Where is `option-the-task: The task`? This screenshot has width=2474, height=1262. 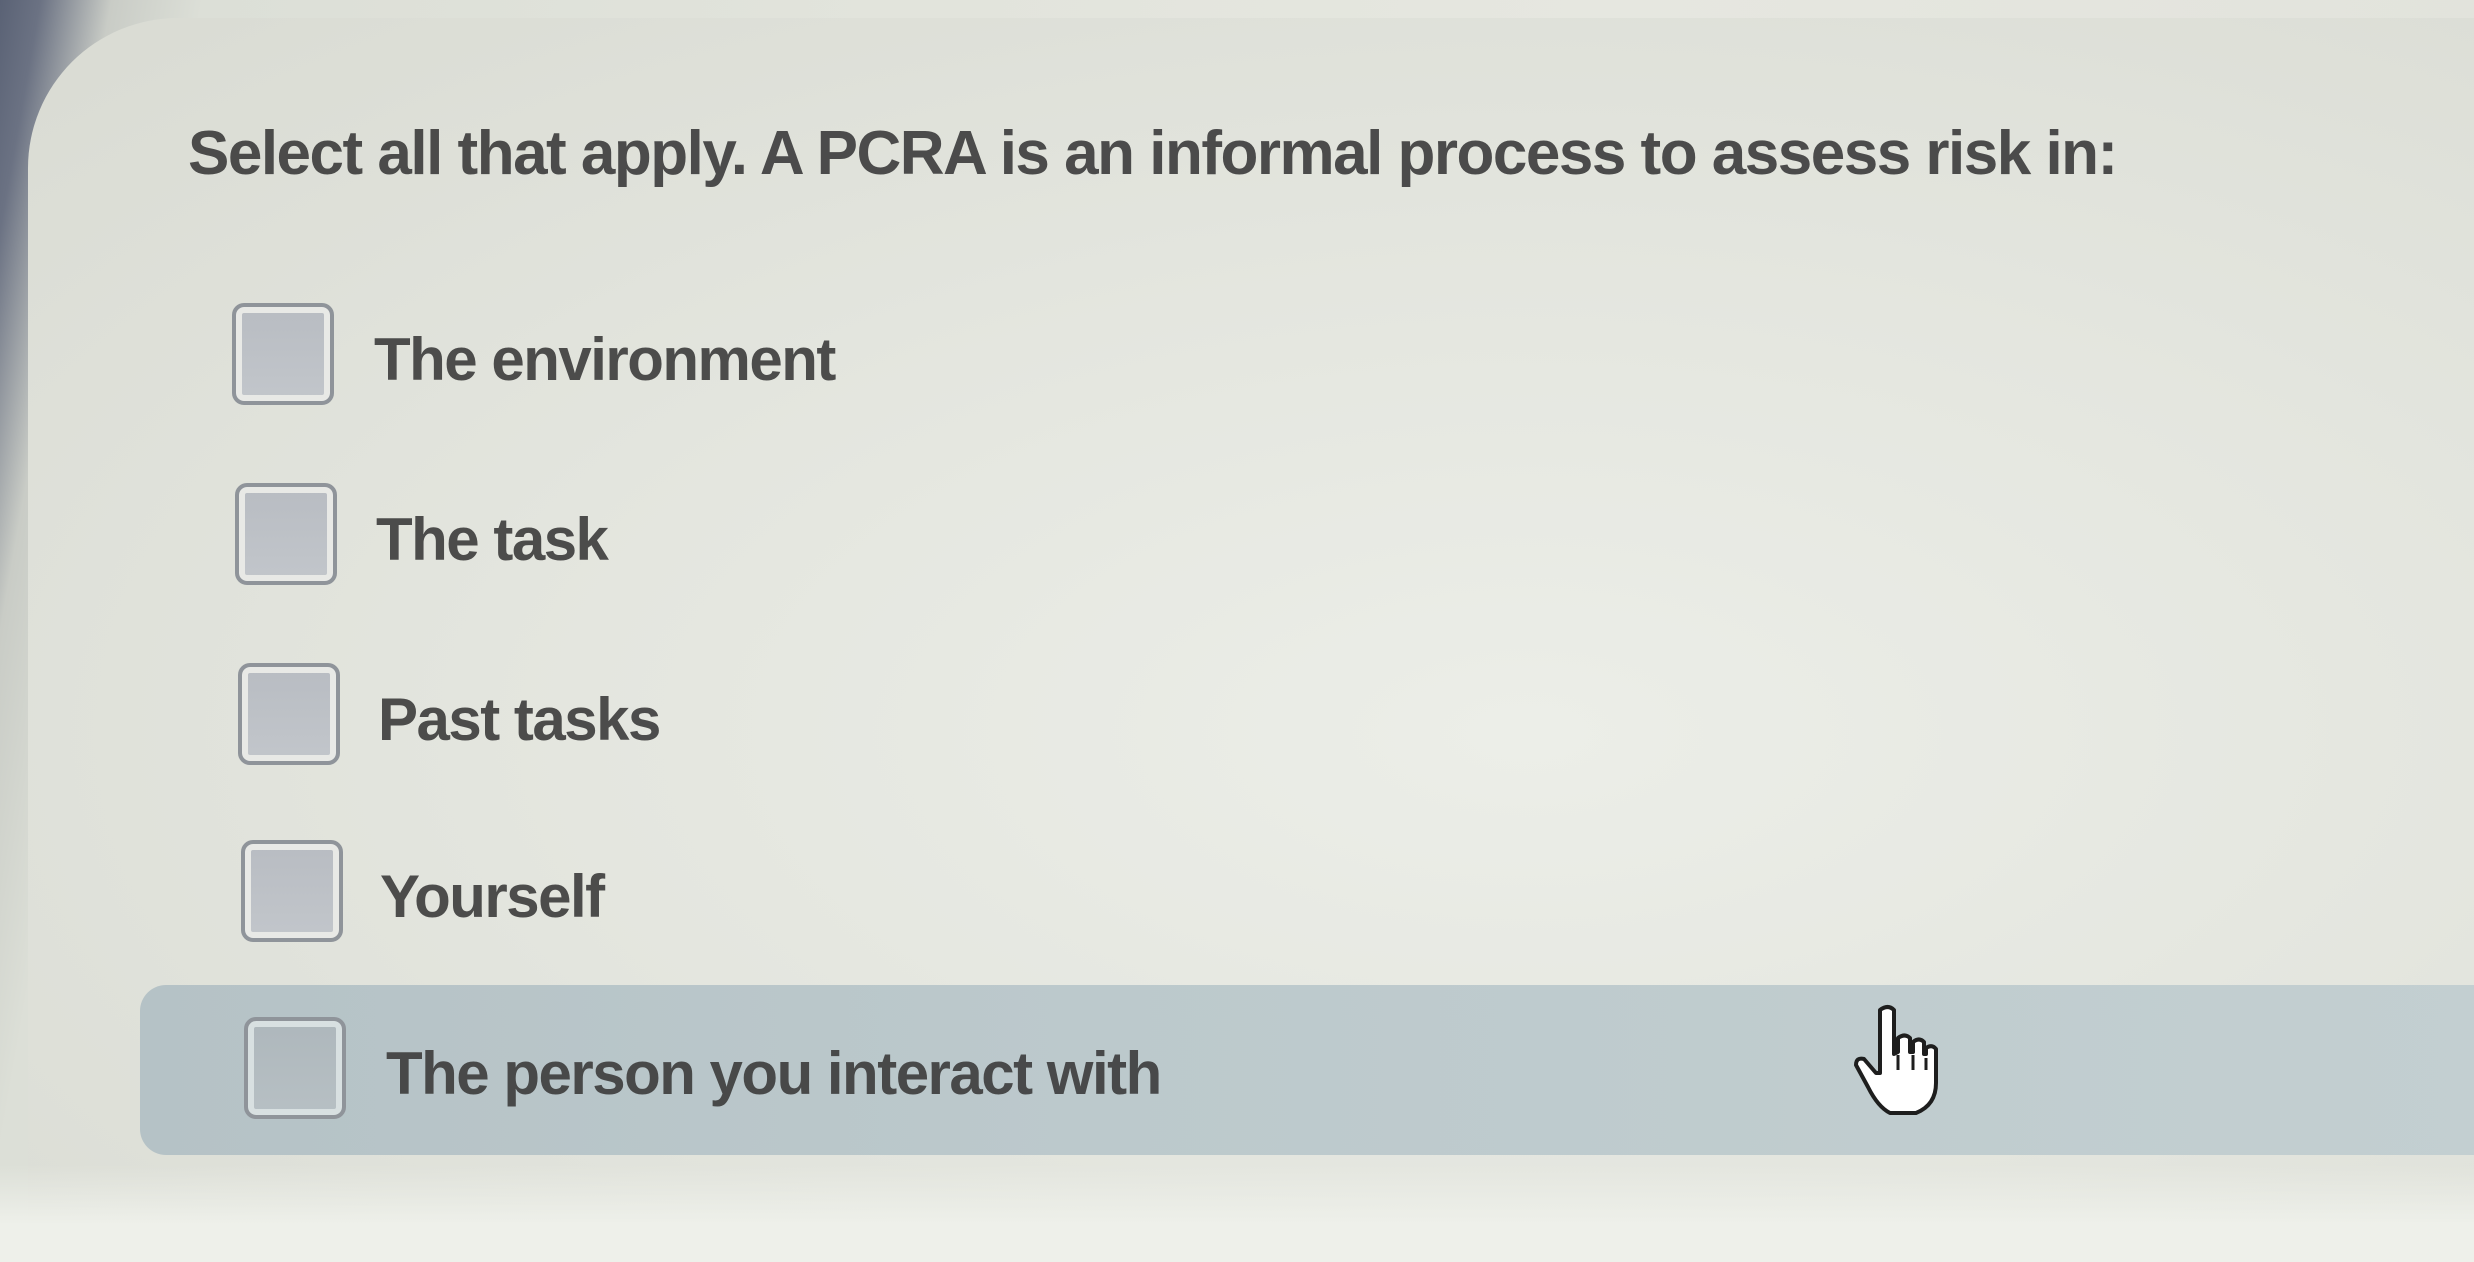 option-the-task: The task is located at coordinates (1307, 540).